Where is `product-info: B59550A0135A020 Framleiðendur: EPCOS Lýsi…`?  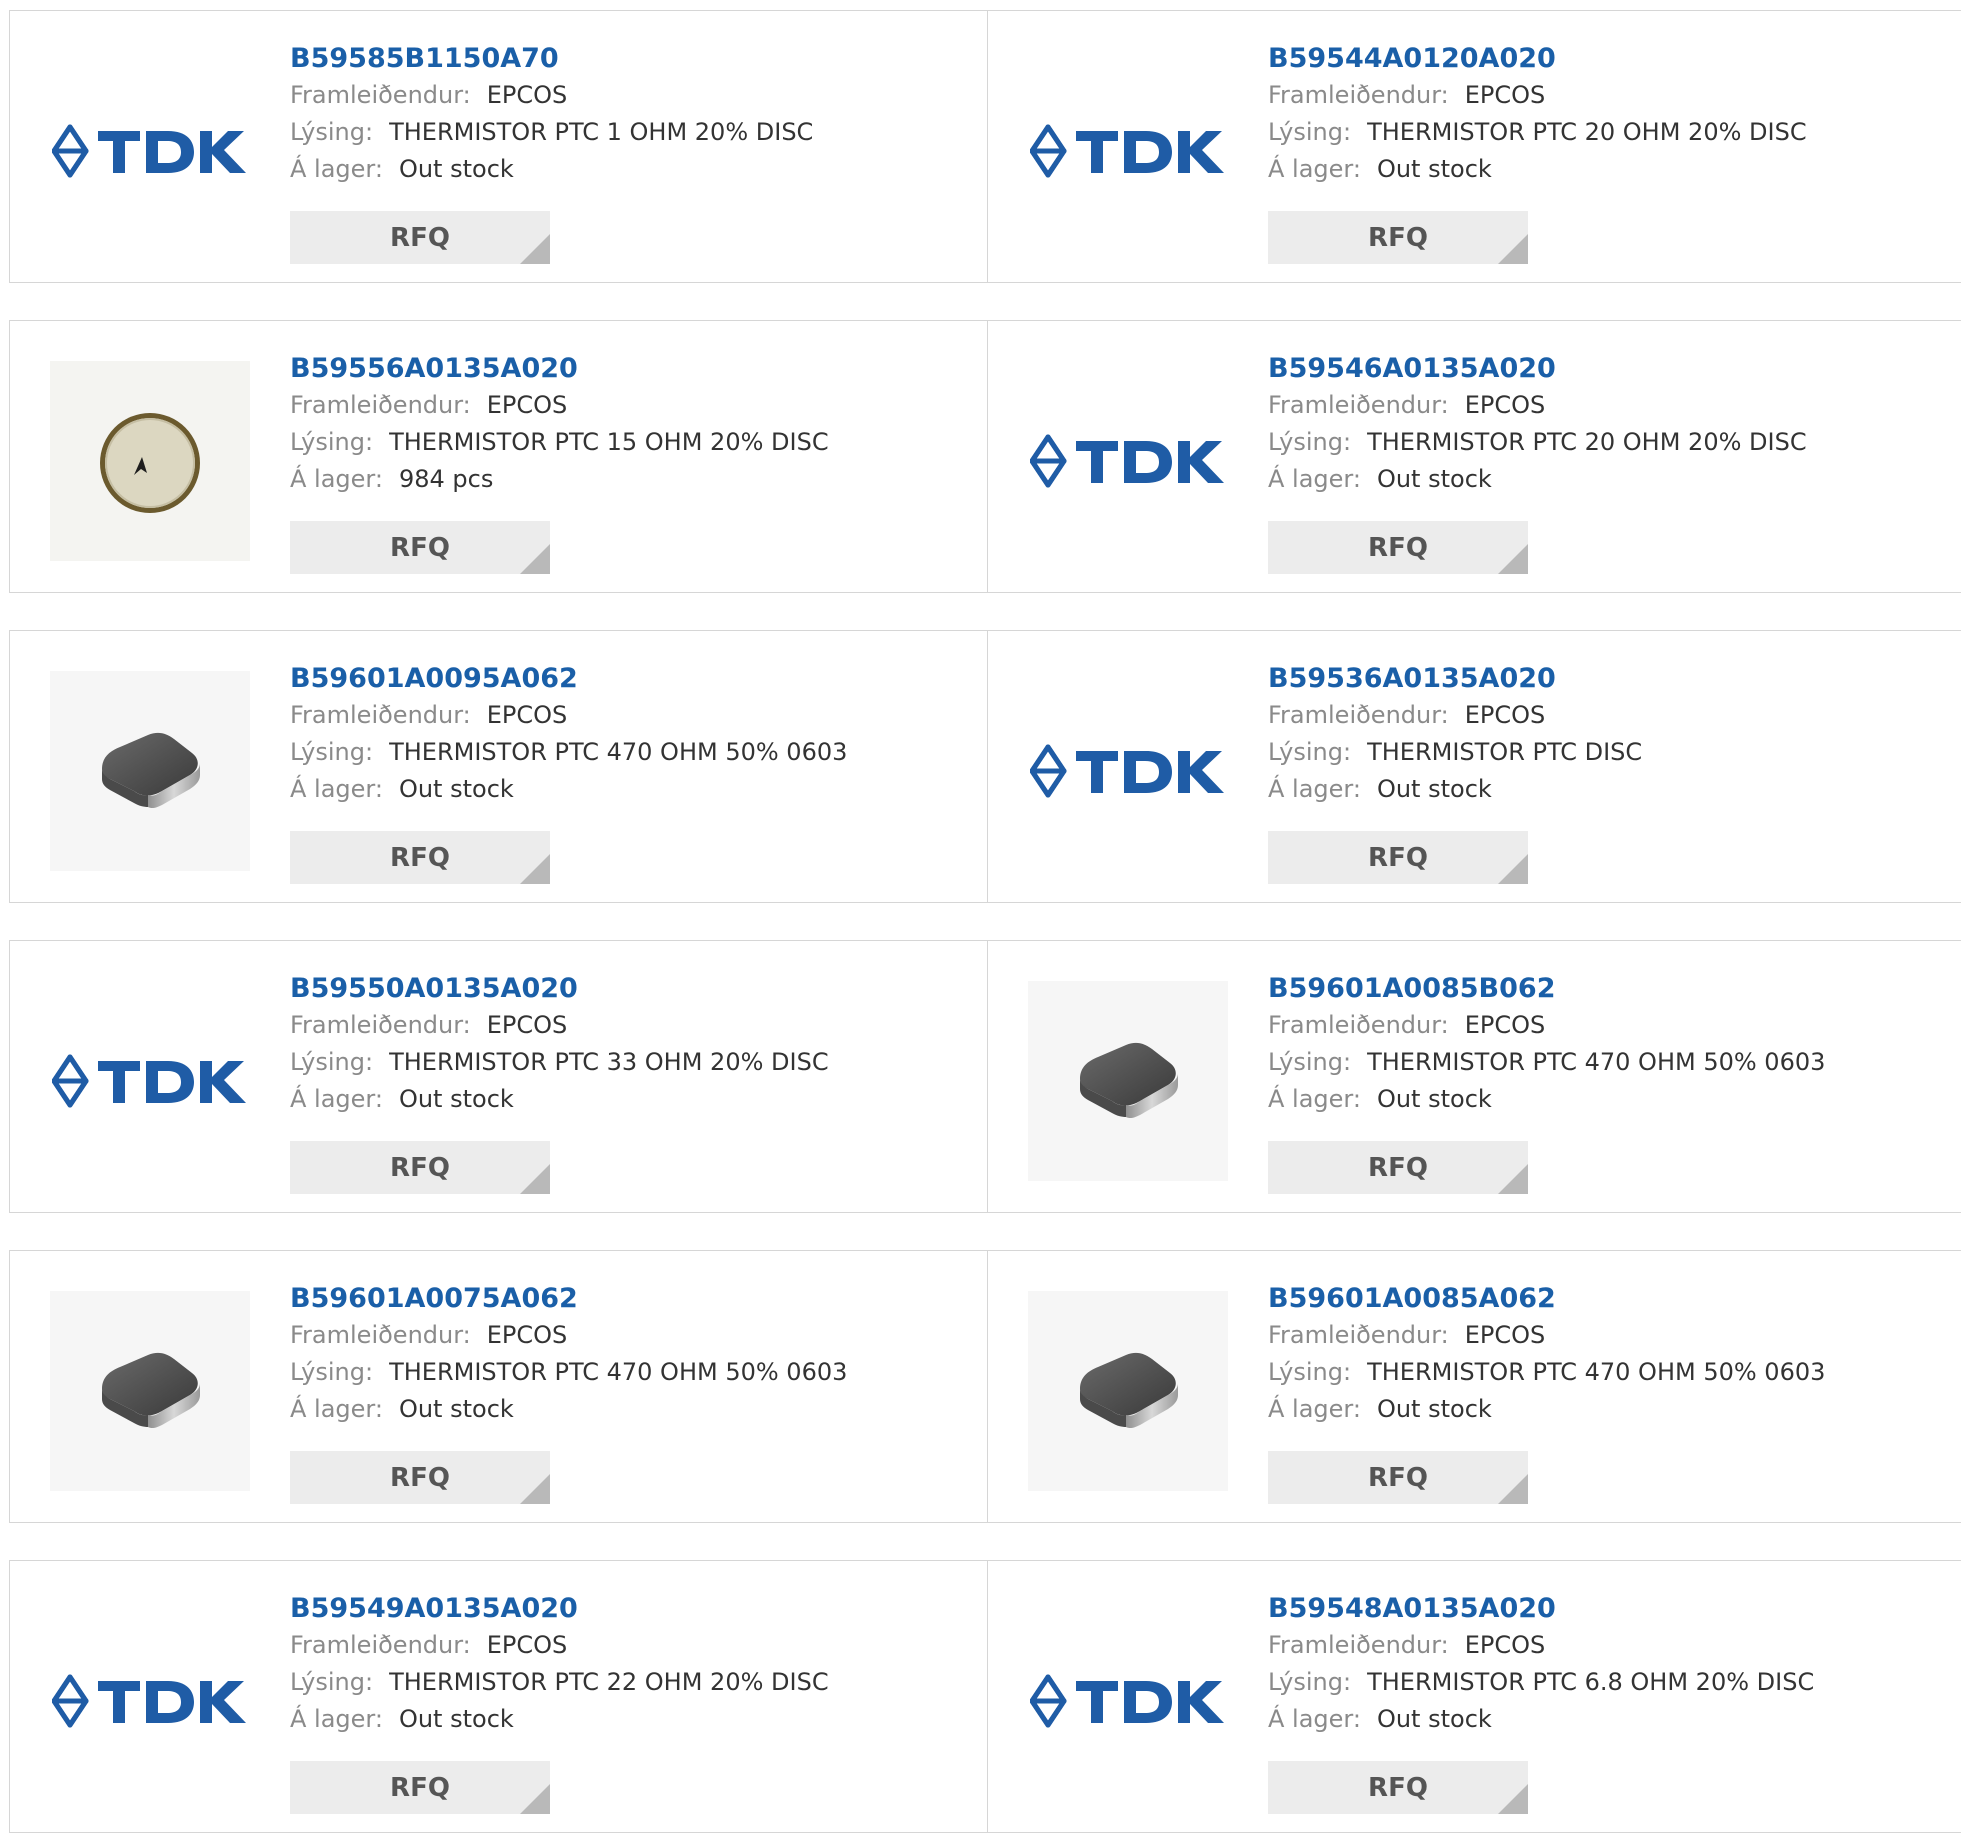
product-info: B59550A0135A020 Framleiðendur: EPCOS Lýsi… is located at coordinates (620, 1044).